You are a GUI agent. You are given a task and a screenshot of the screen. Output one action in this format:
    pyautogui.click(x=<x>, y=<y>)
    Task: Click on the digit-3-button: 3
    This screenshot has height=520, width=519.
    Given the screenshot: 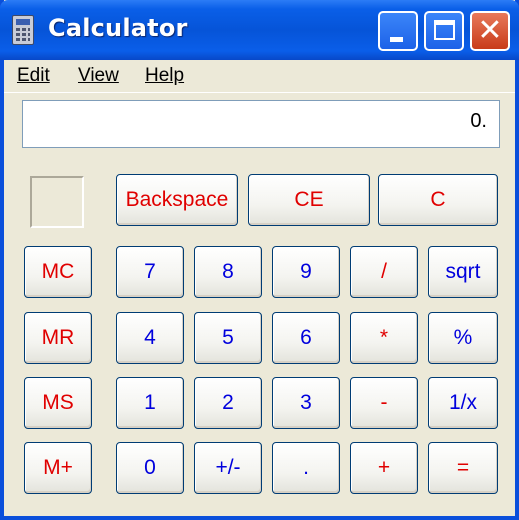 What is the action you would take?
    pyautogui.click(x=306, y=403)
    